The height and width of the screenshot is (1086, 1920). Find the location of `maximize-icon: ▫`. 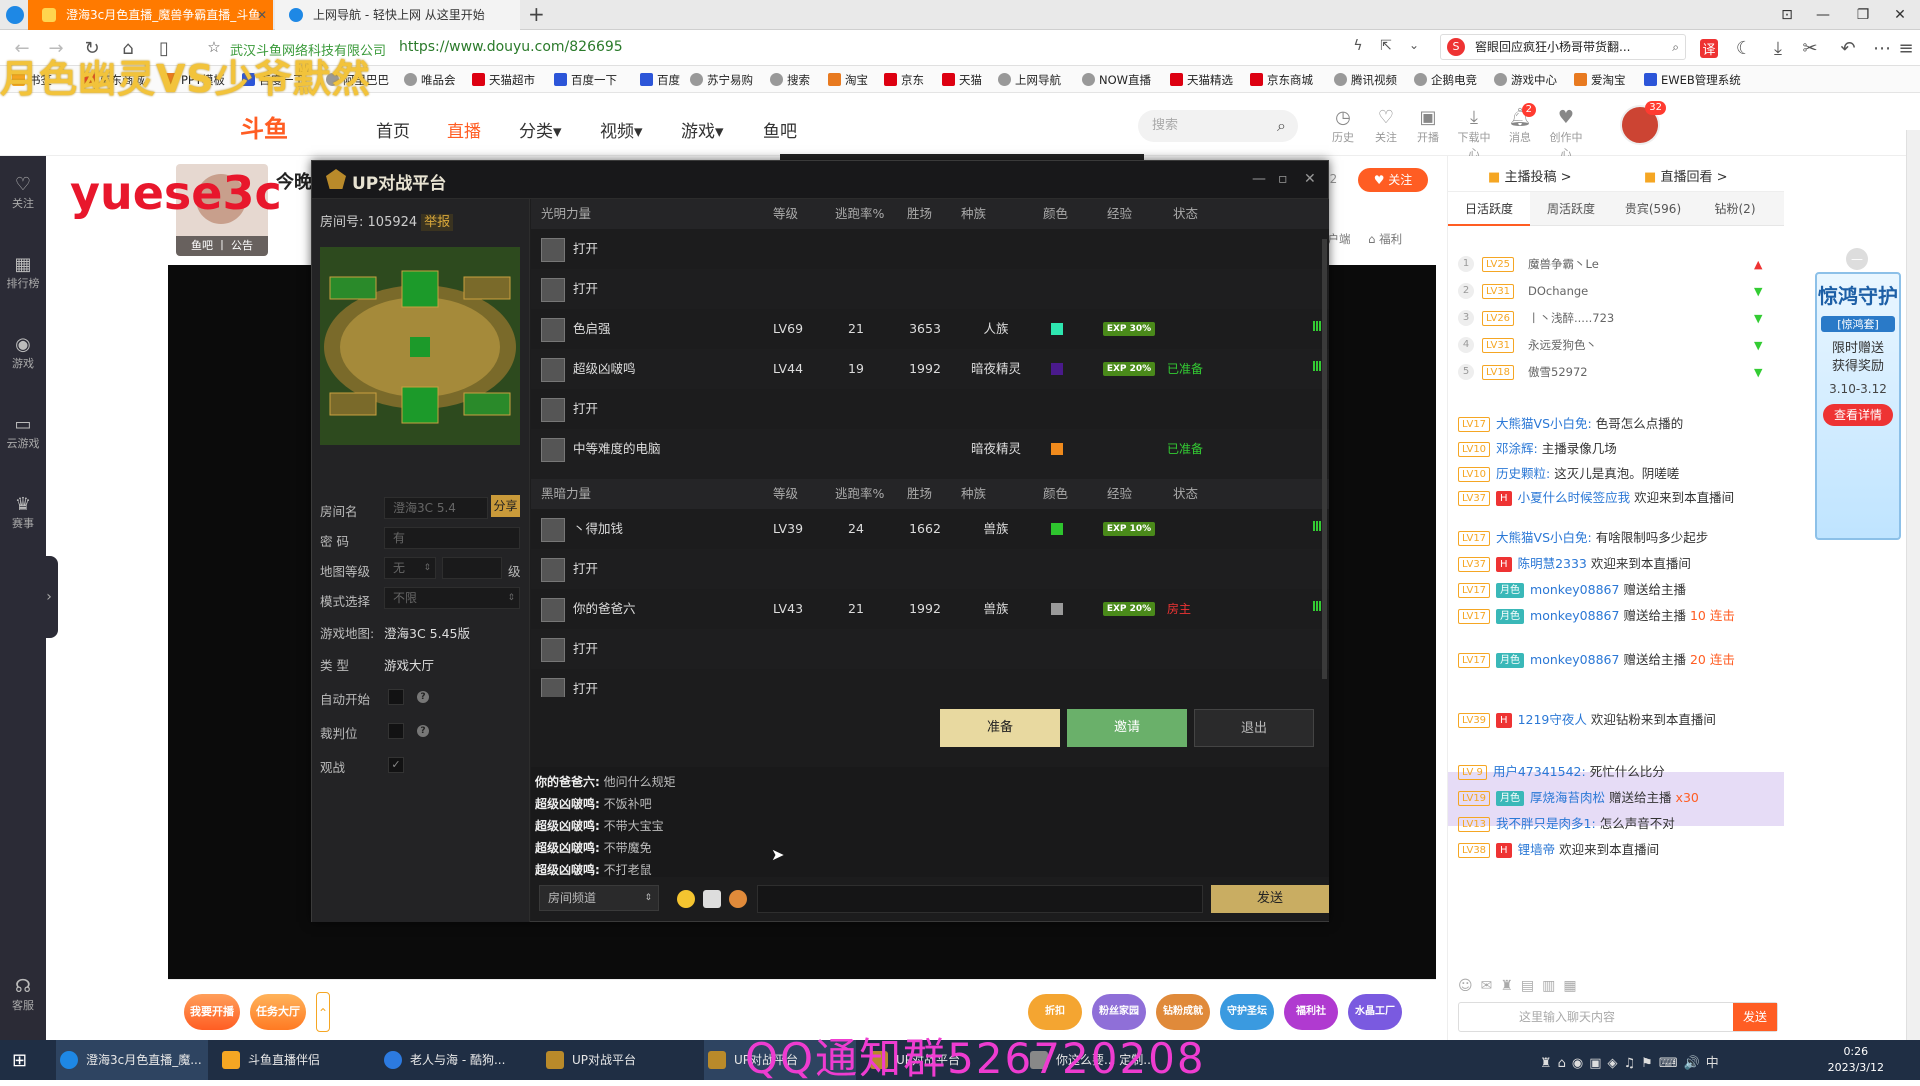

maximize-icon: ▫ is located at coordinates (1283, 179).